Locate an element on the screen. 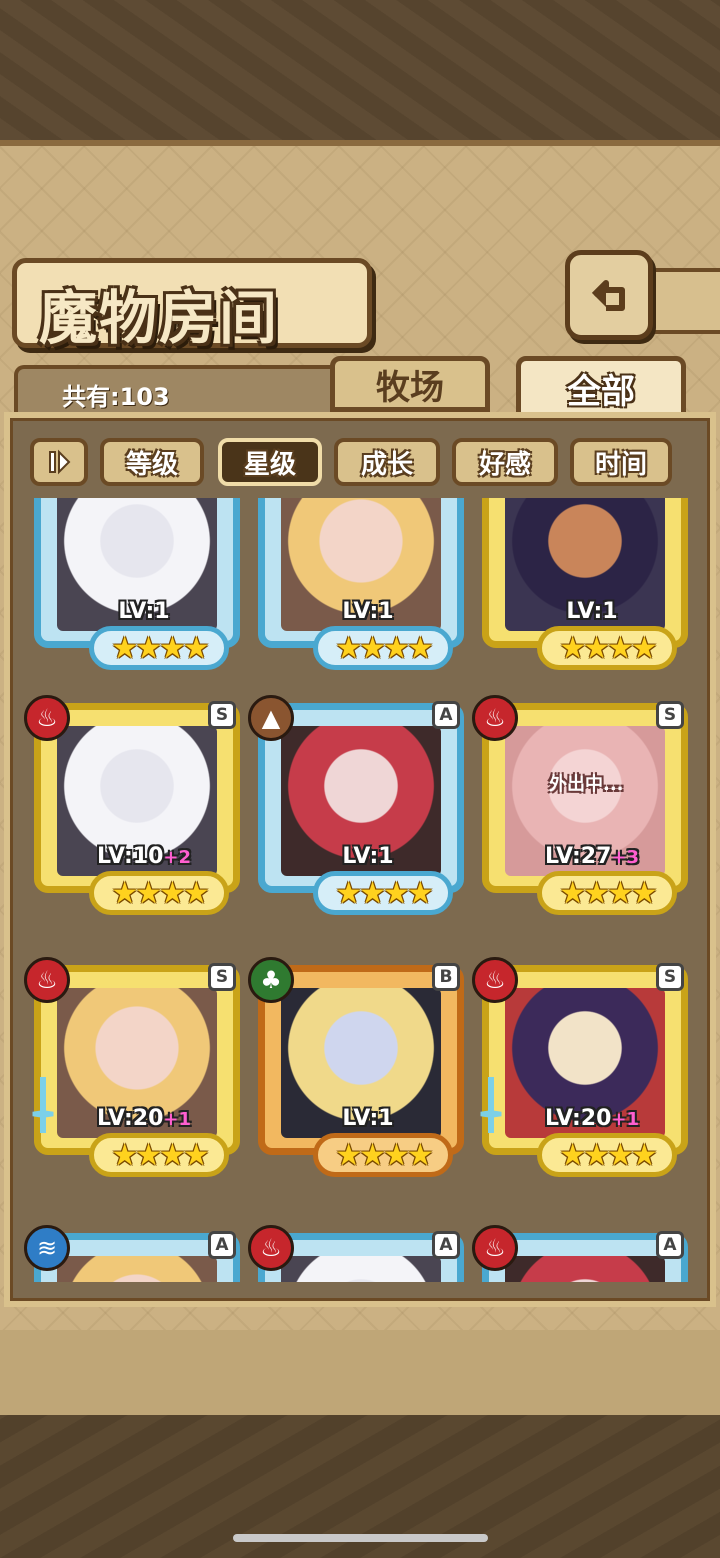 This screenshot has height=1558, width=720. level-label: LV:10+2 is located at coordinates (144, 856).